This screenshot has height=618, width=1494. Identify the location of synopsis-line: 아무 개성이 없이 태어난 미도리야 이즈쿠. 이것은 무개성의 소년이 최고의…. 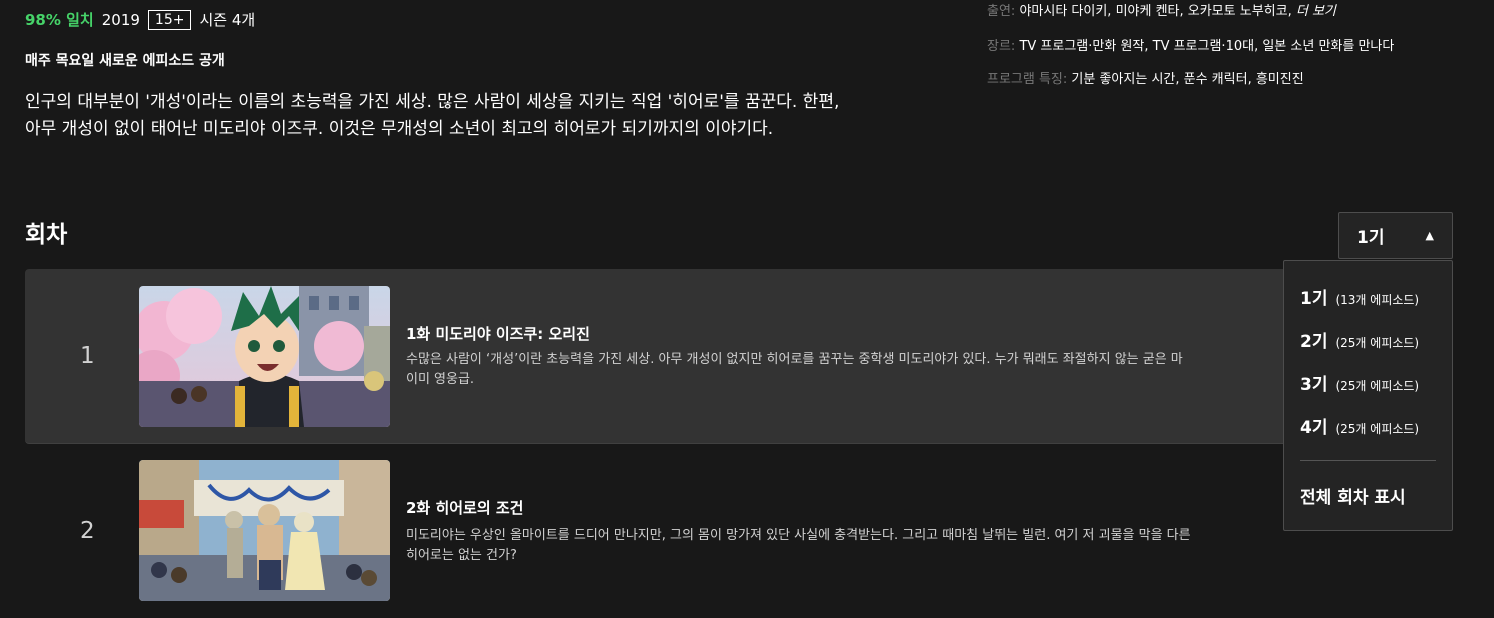
(399, 129).